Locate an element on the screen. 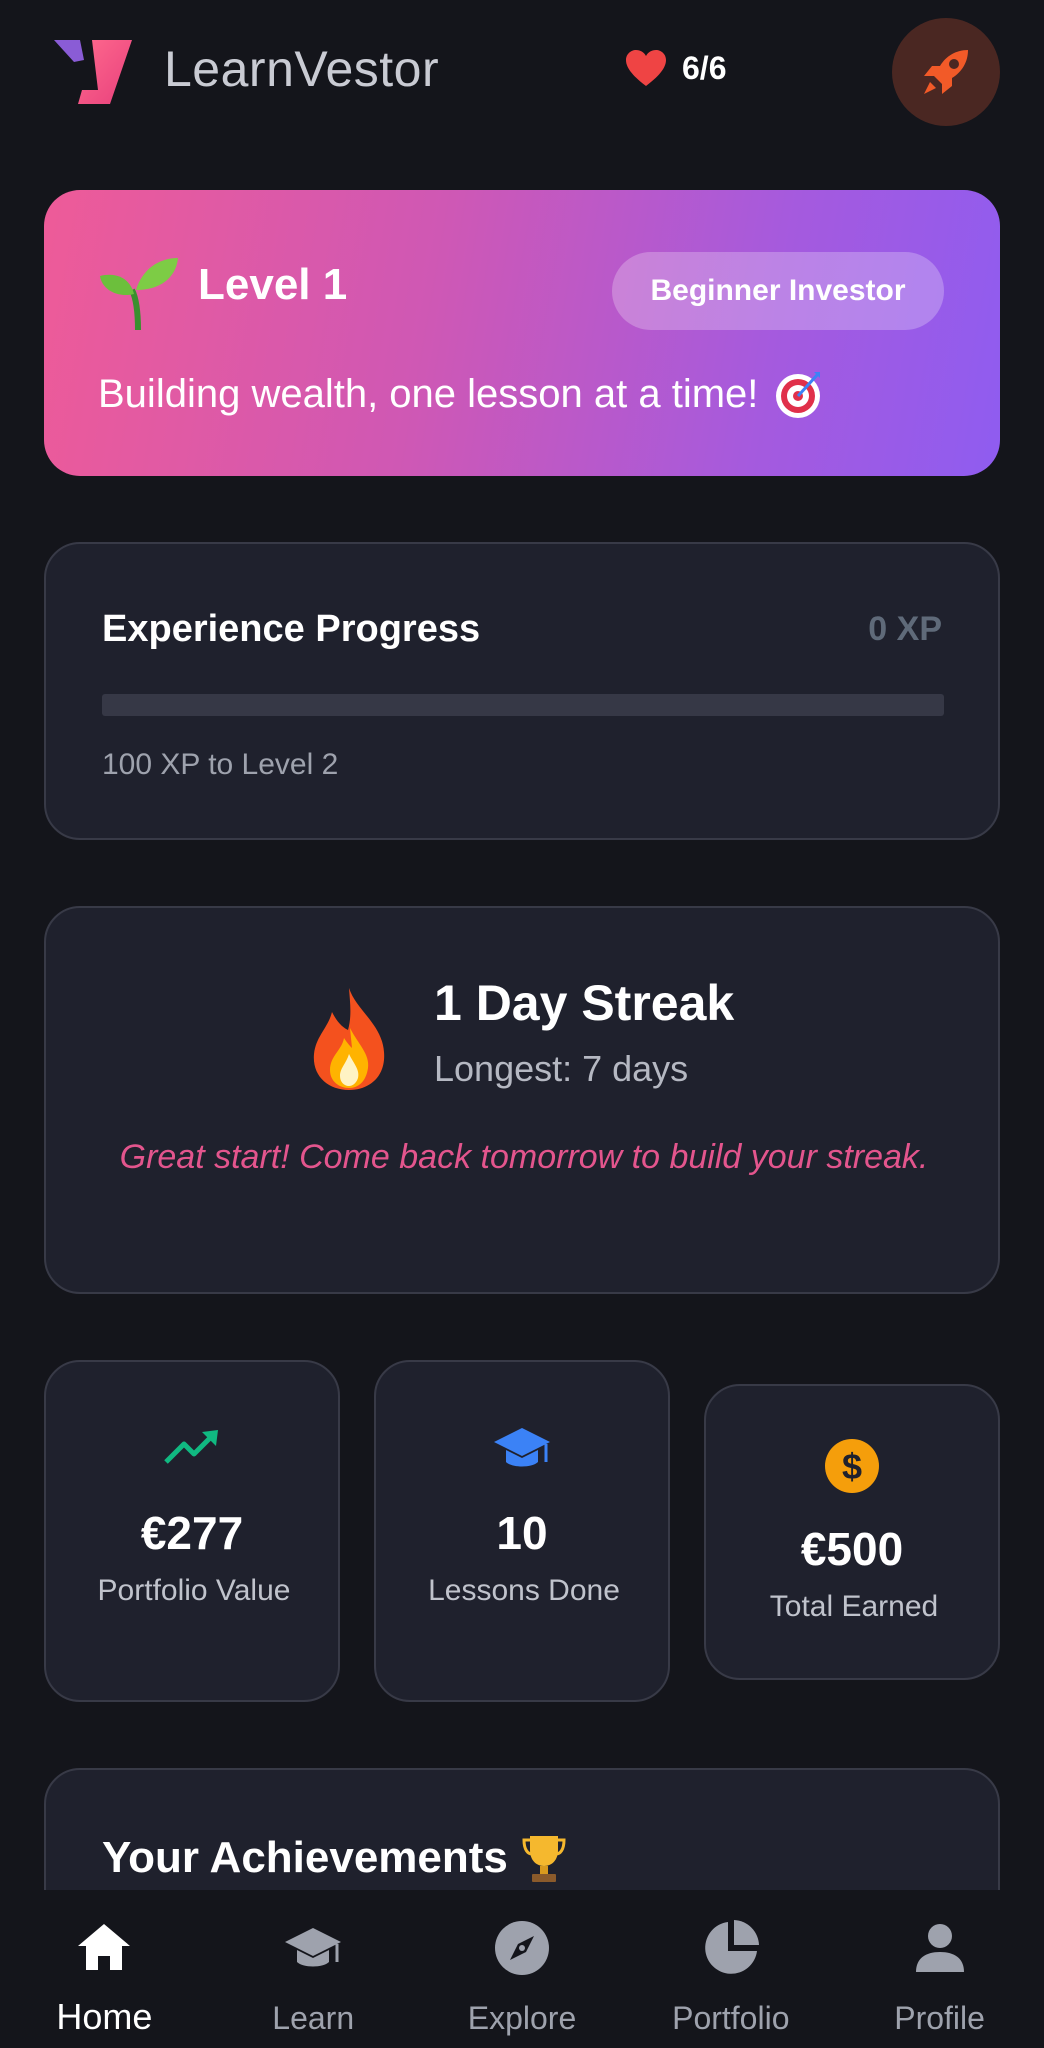  sprout-emoji is located at coordinates (139, 294).